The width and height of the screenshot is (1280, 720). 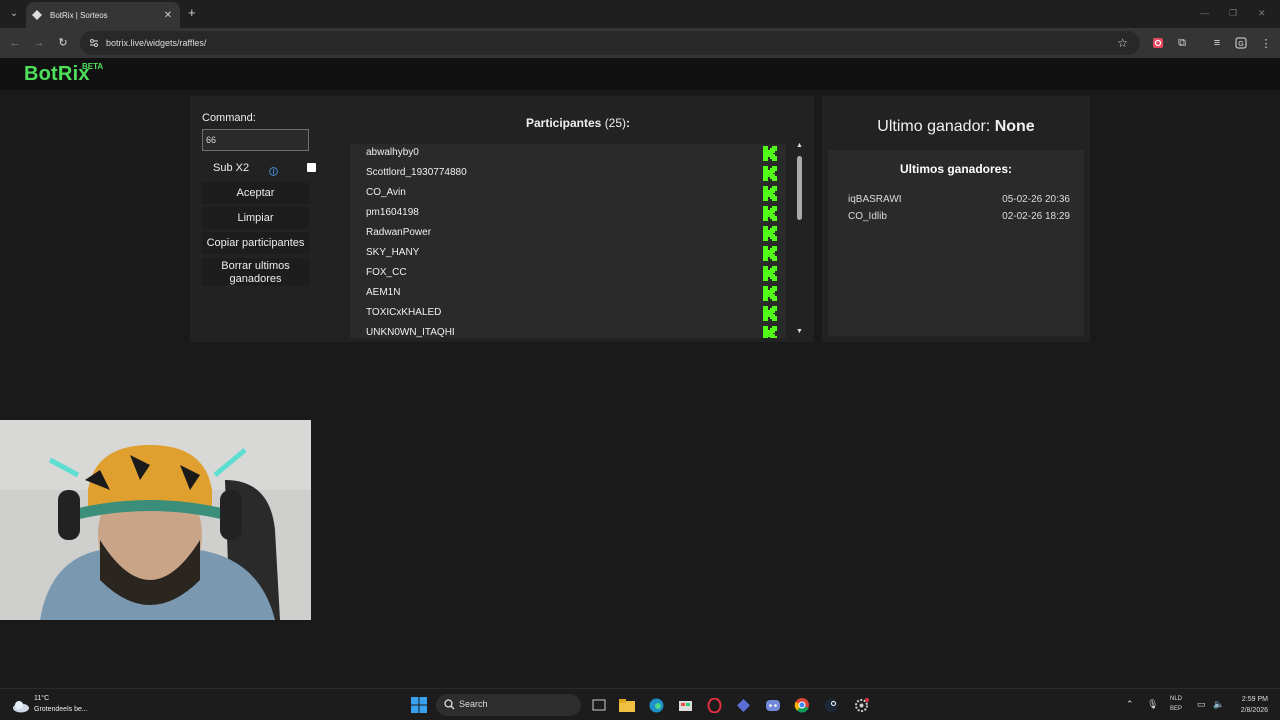 What do you see at coordinates (383, 292) in the screenshot?
I see `participant-name: AEM1N` at bounding box center [383, 292].